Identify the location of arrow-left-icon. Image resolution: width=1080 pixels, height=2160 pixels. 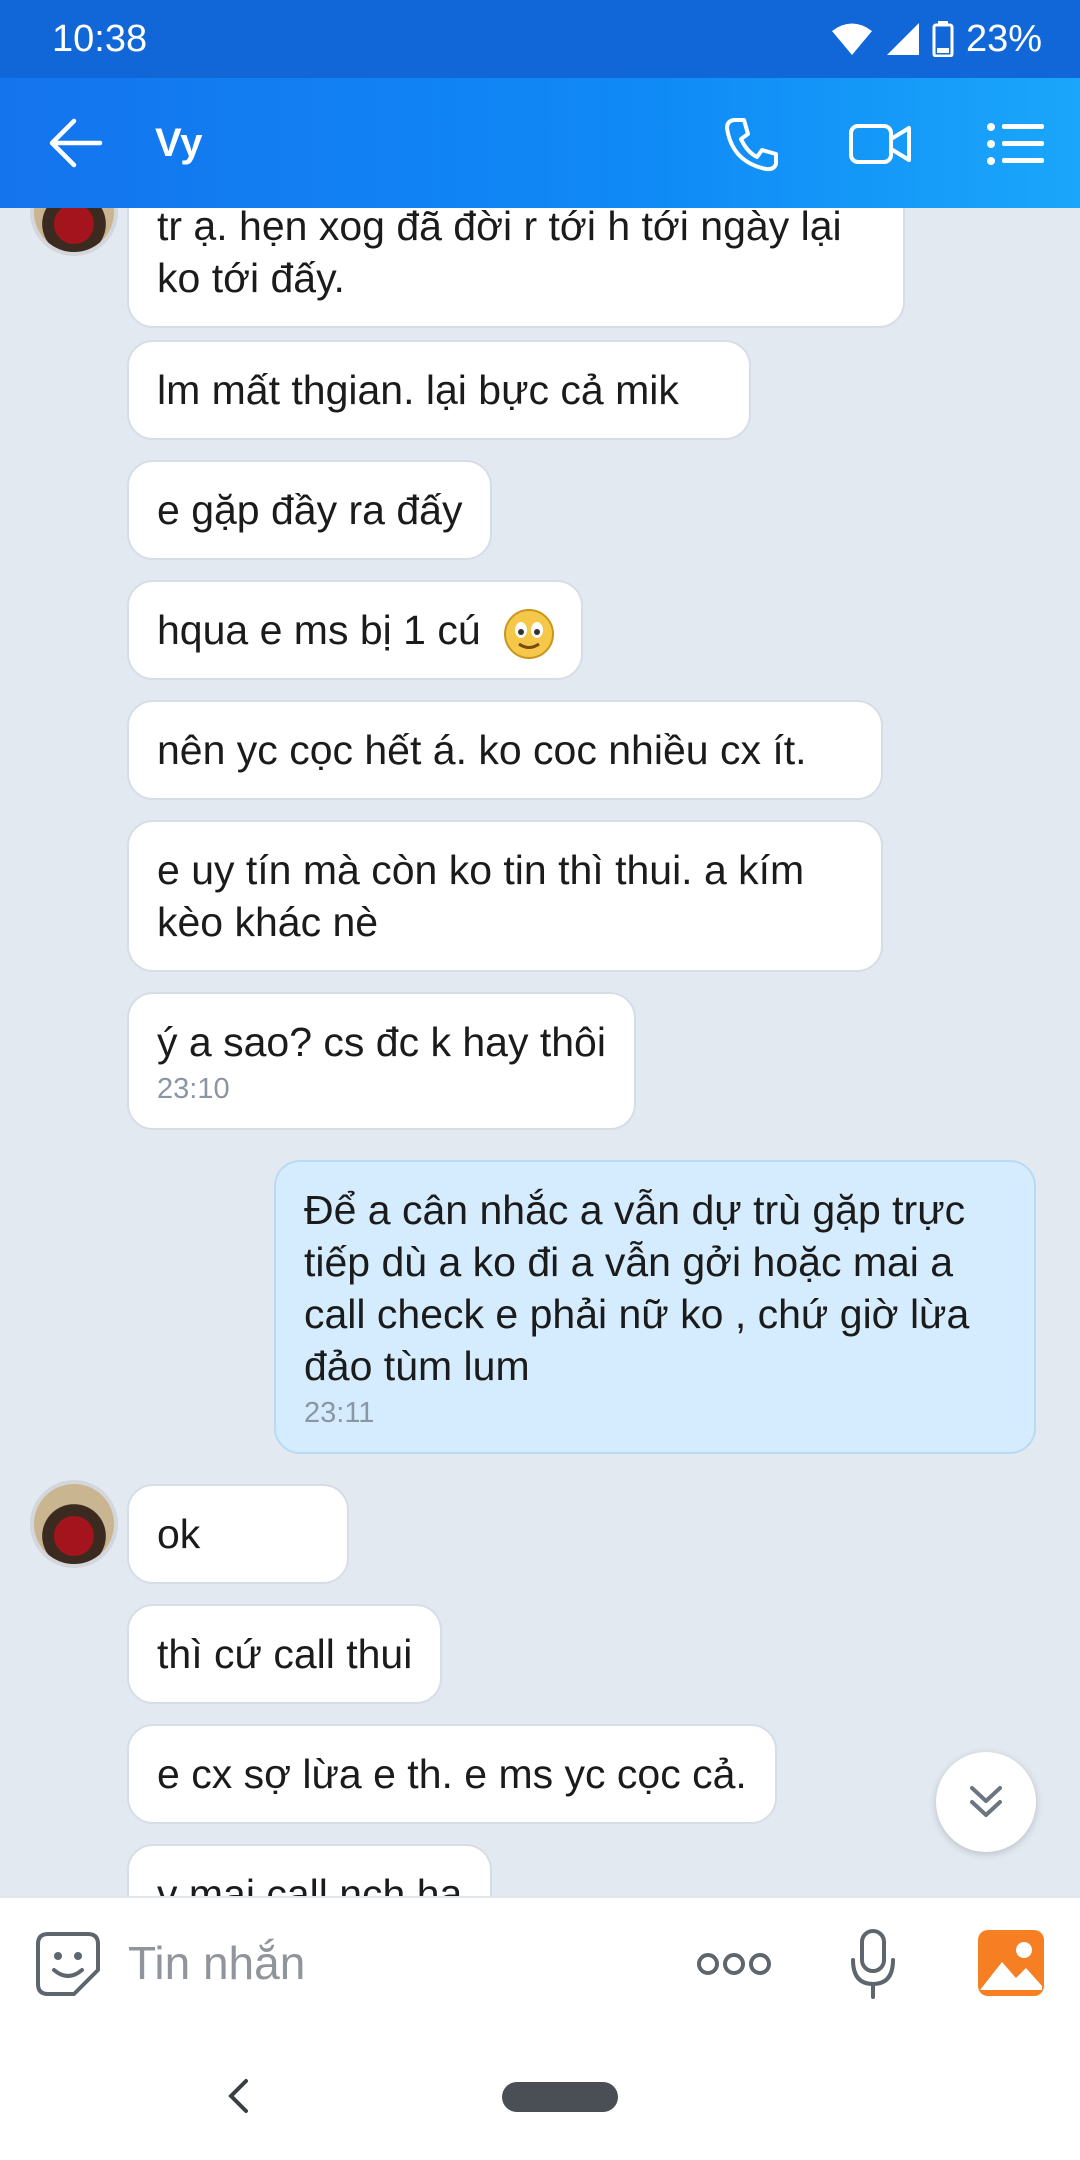
(76, 143).